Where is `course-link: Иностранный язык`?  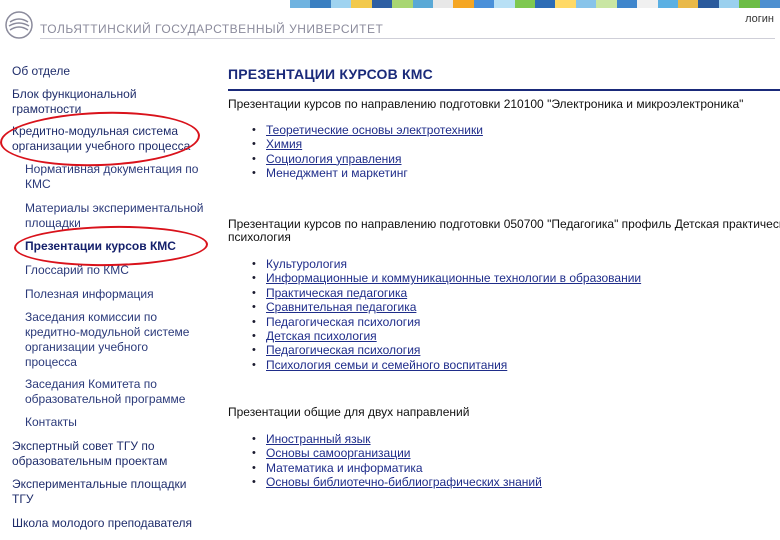 course-link: Иностранный язык is located at coordinates (318, 439).